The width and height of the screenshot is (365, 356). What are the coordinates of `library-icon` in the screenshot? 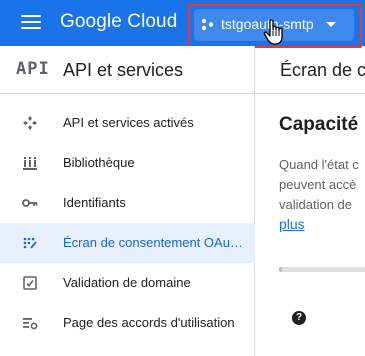 It's located at (30, 163).